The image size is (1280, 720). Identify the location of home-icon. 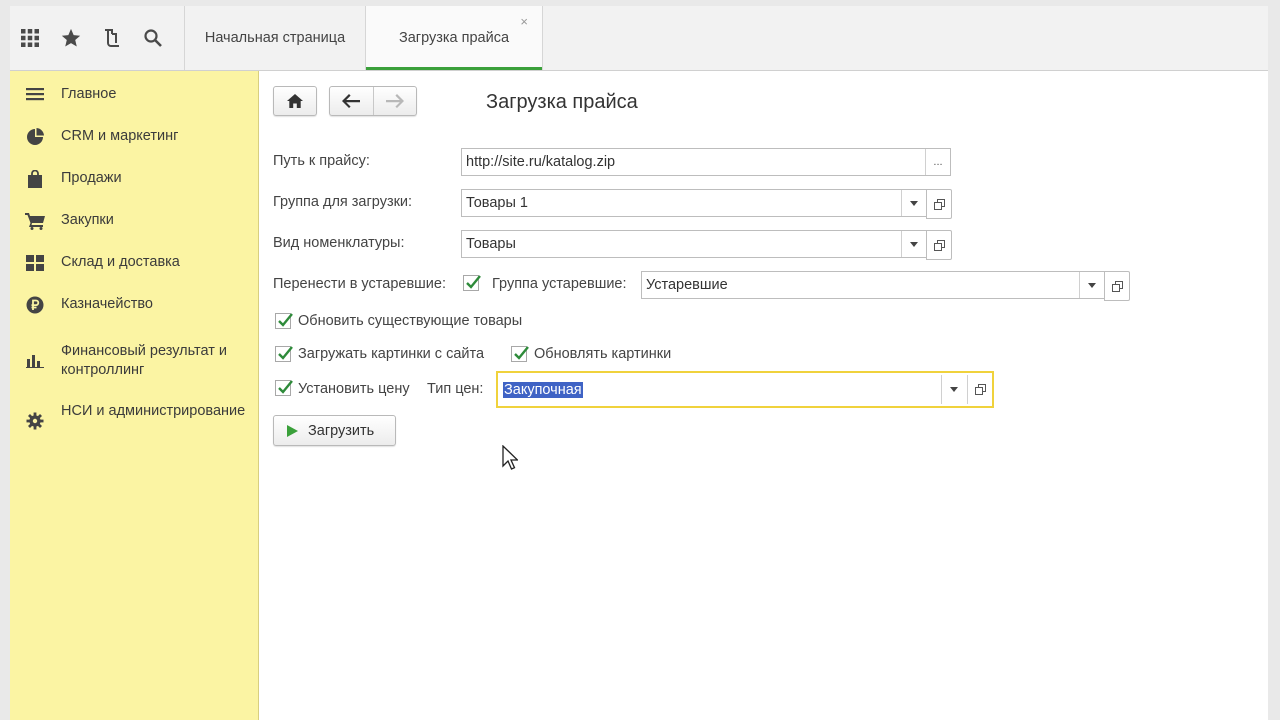
(295, 101).